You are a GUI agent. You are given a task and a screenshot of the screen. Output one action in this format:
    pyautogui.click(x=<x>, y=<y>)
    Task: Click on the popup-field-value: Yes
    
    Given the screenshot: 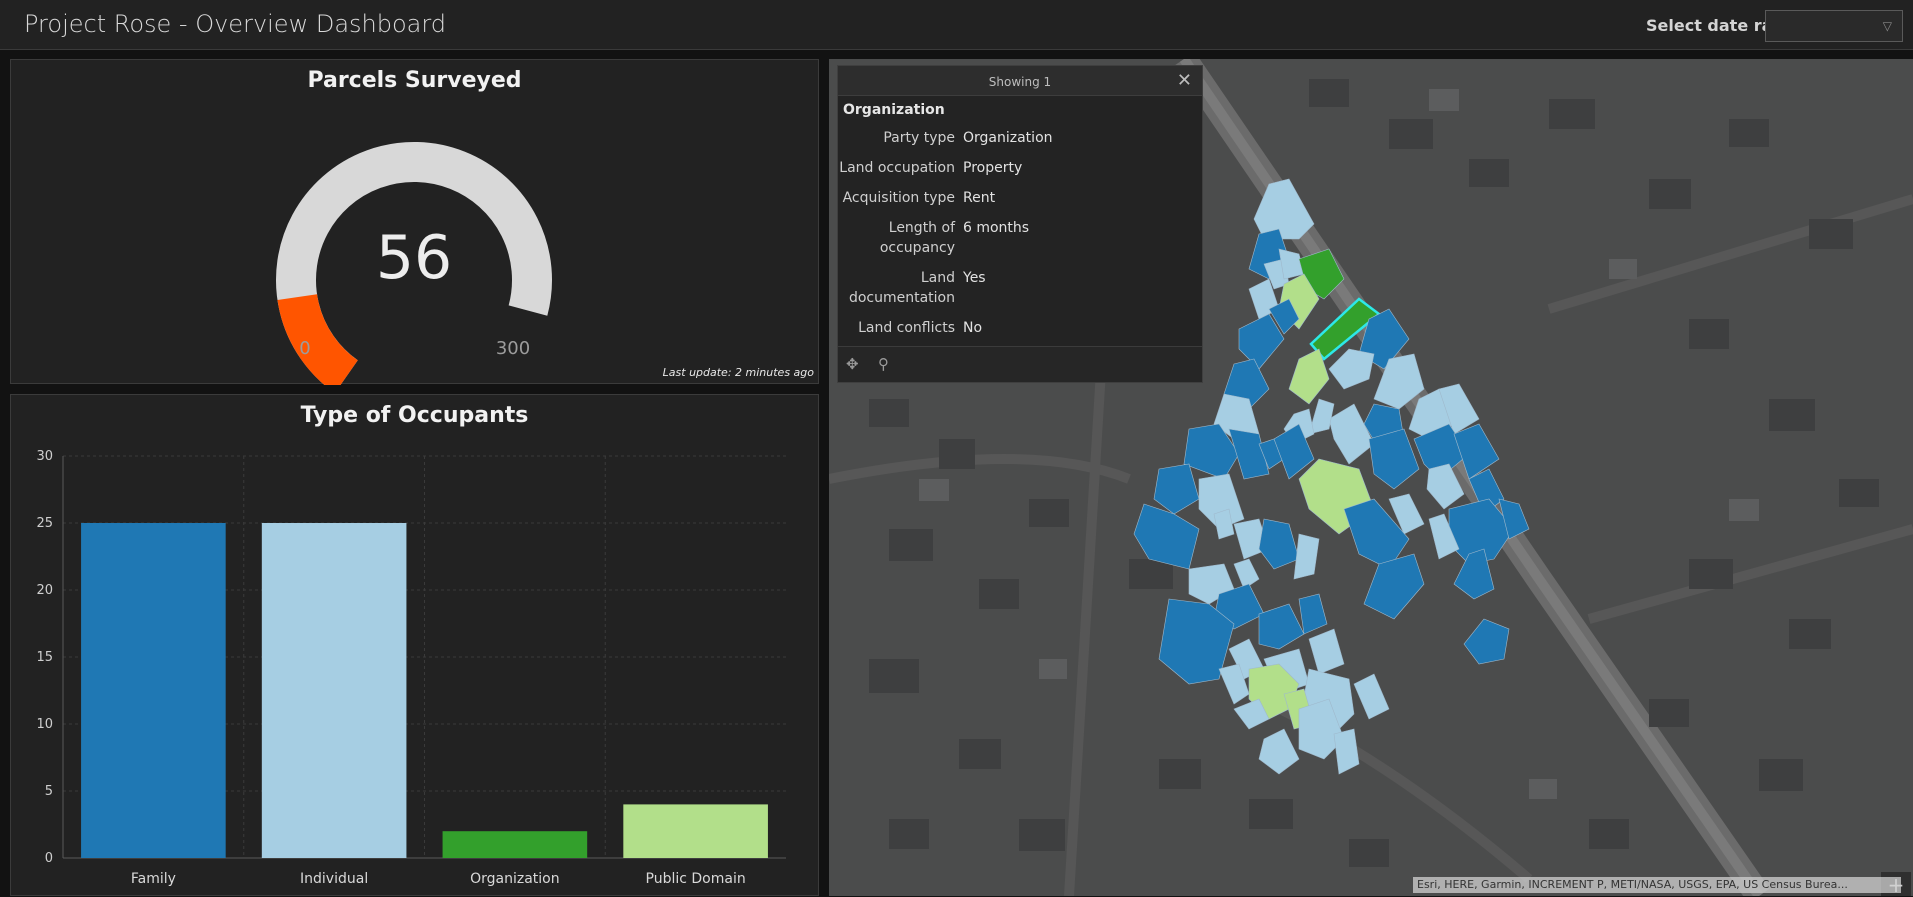 What is the action you would take?
    pyautogui.click(x=974, y=278)
    